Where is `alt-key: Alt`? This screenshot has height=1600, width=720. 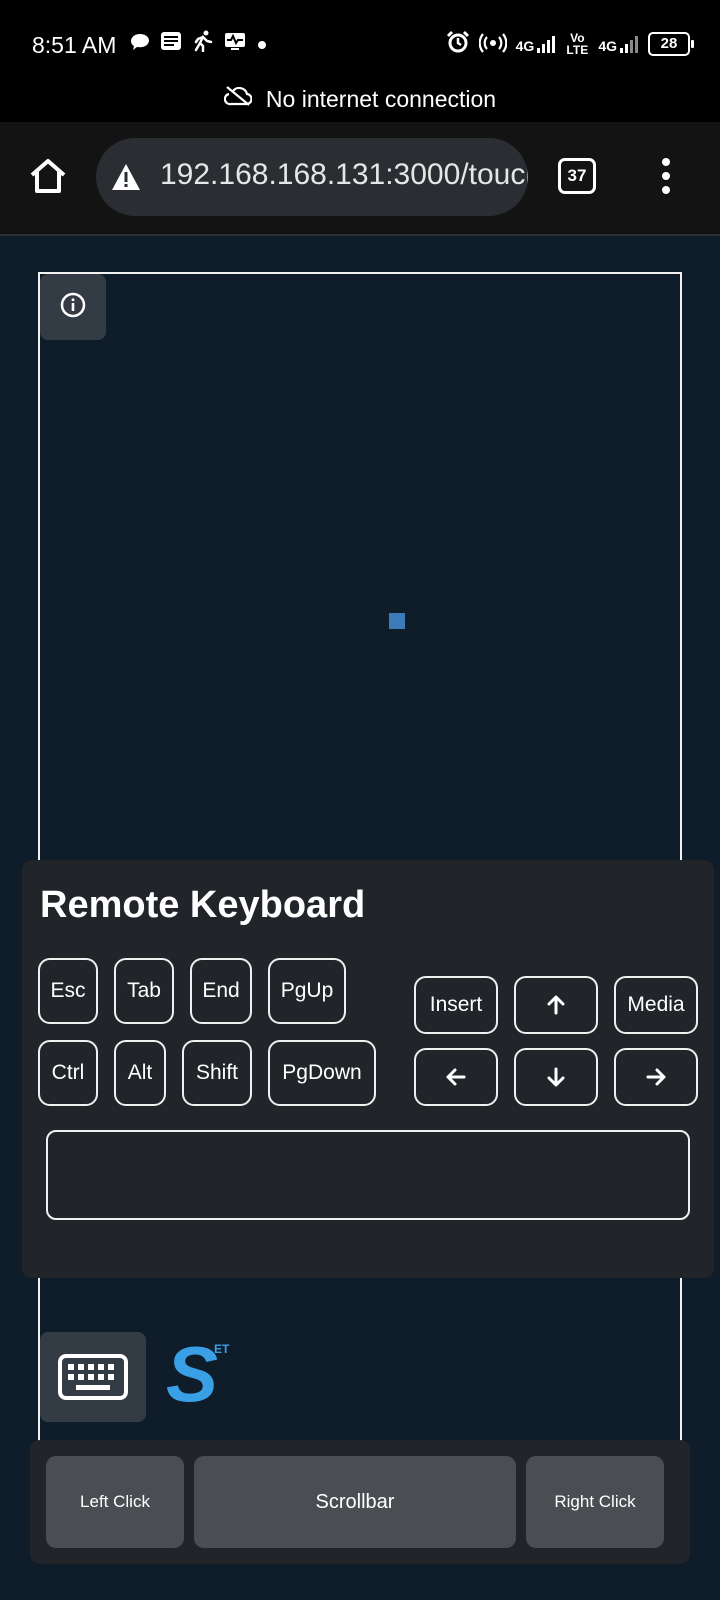 alt-key: Alt is located at coordinates (140, 1073).